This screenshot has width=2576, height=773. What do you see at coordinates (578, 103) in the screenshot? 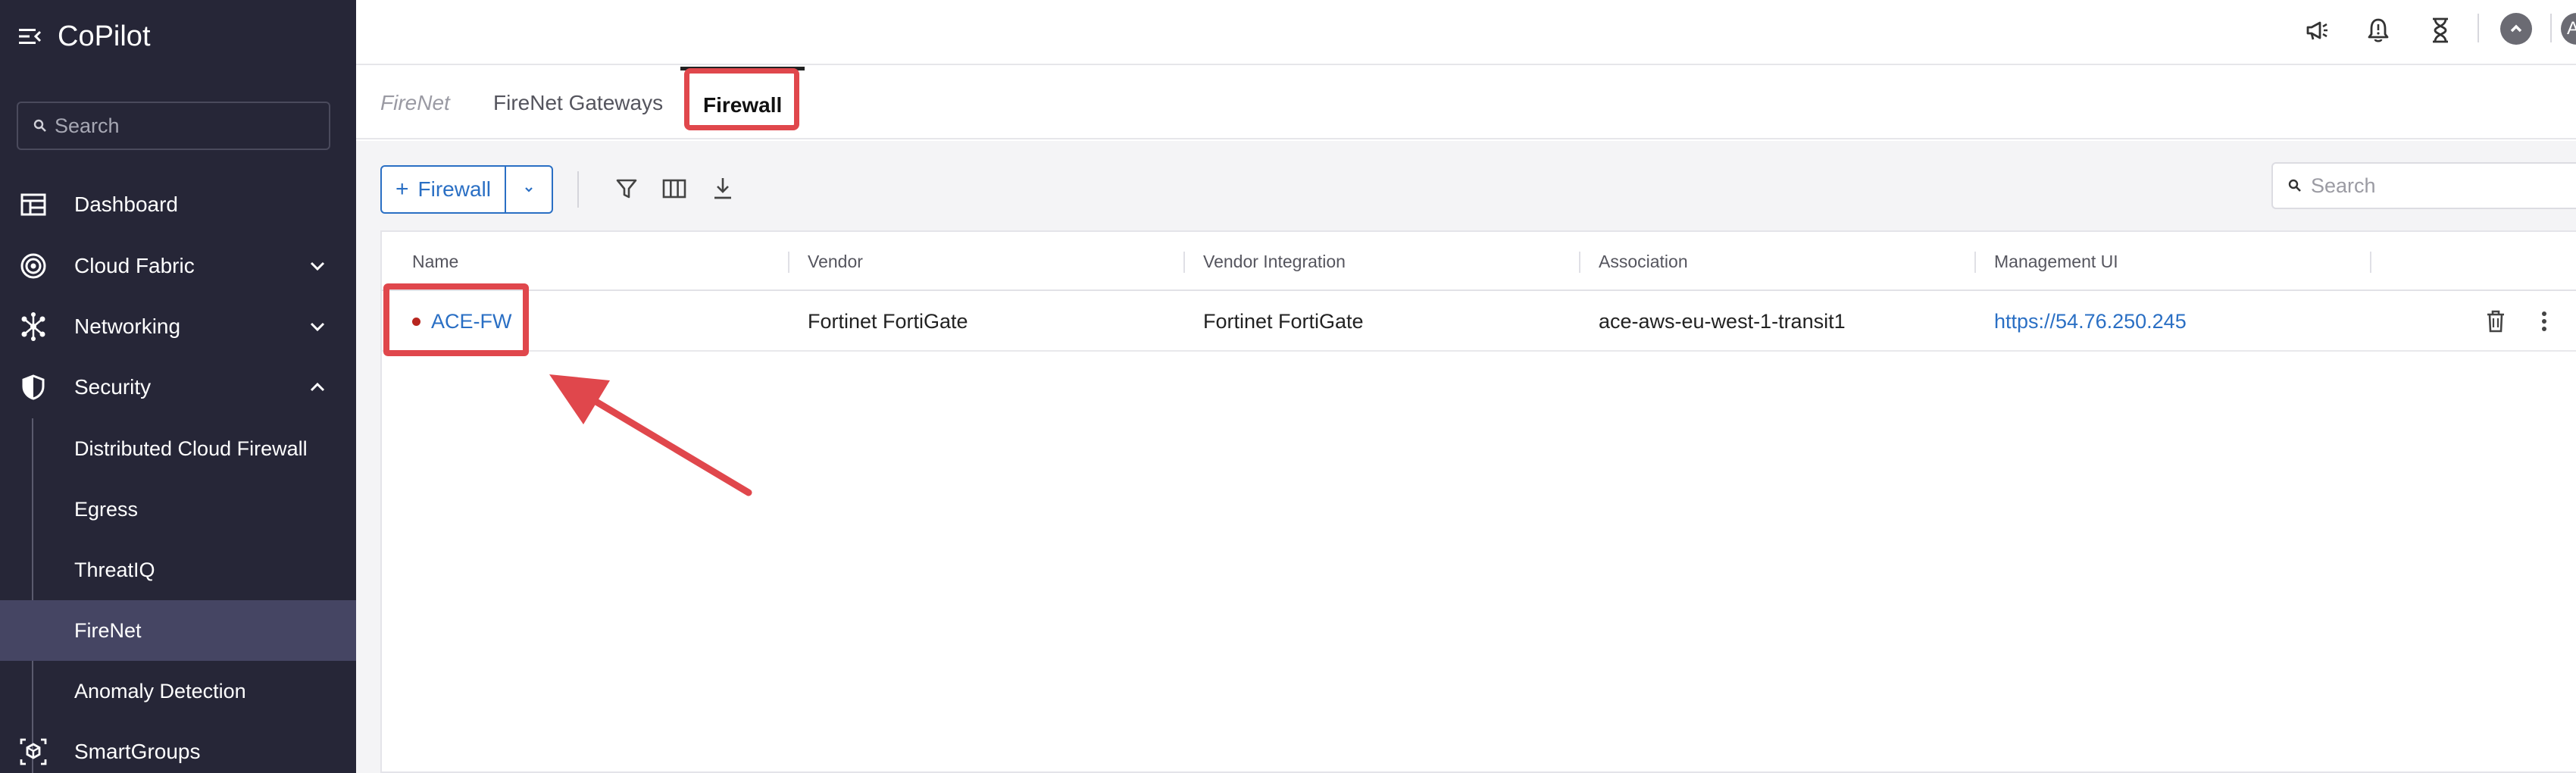
I see `tab-firenet-gateways: FireNet Gateways` at bounding box center [578, 103].